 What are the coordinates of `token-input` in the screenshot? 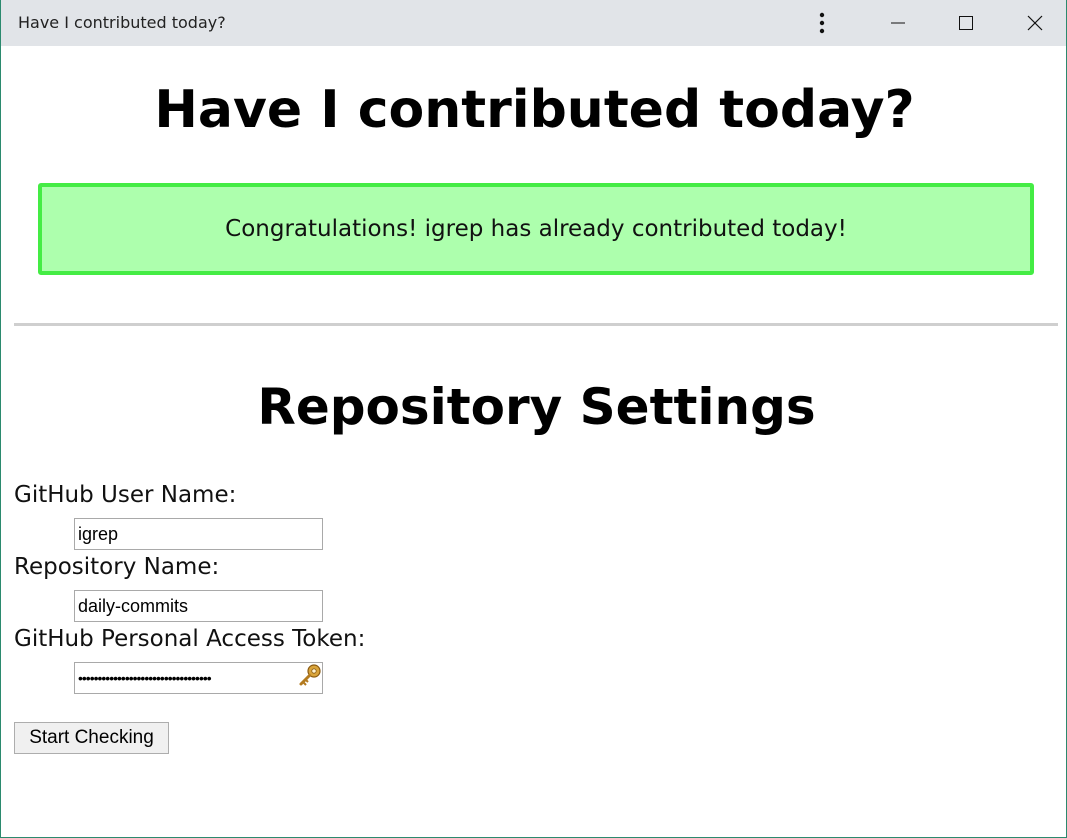 It's located at (198, 678).